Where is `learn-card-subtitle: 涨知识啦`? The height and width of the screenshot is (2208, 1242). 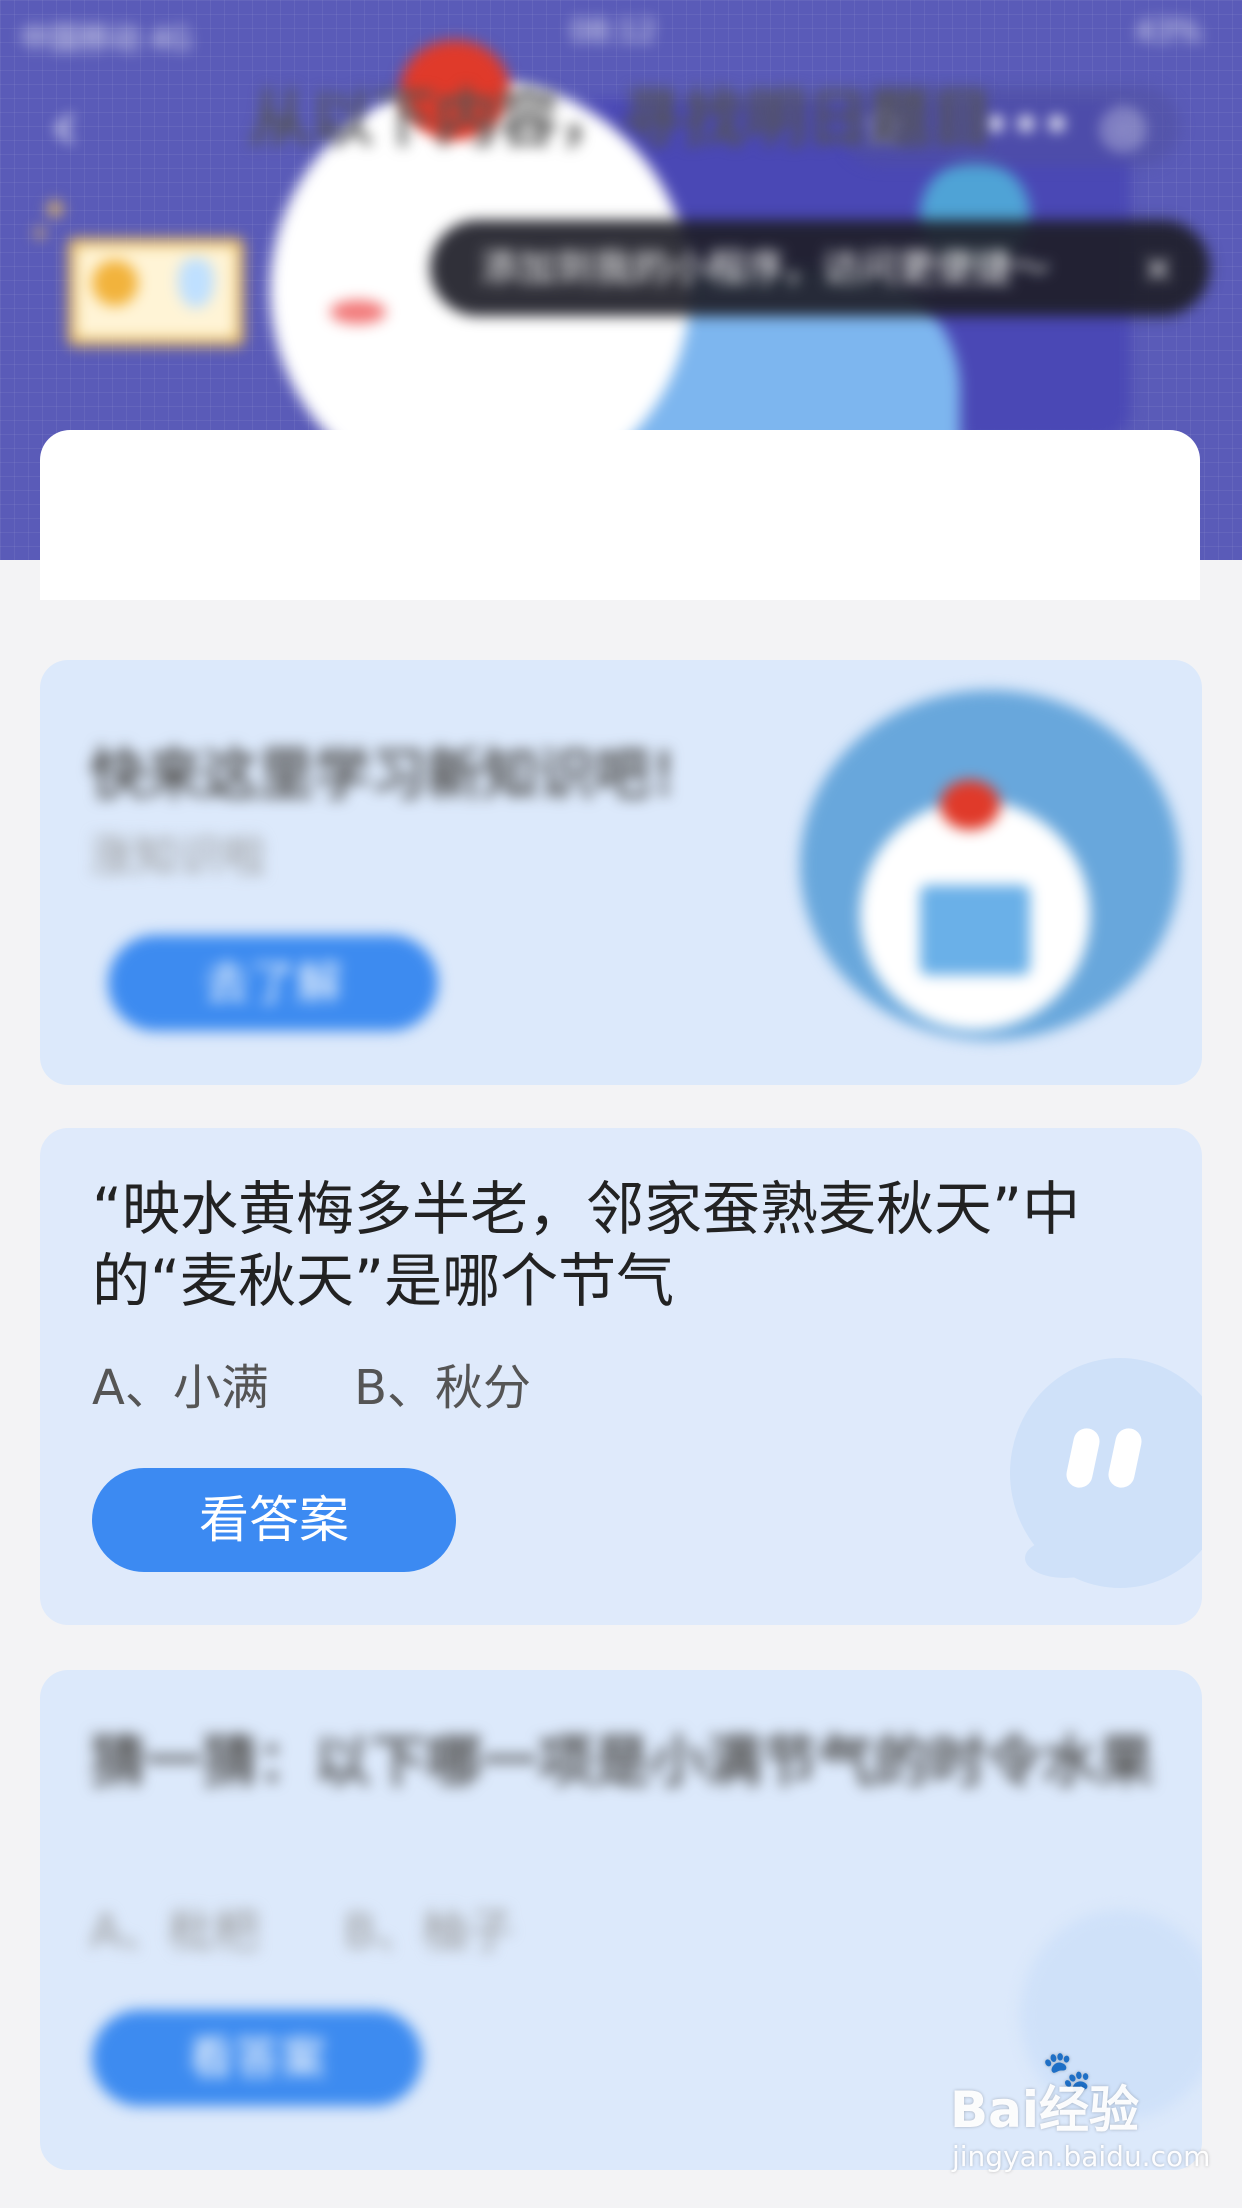 learn-card-subtitle: 涨知识啦 is located at coordinates (178, 856).